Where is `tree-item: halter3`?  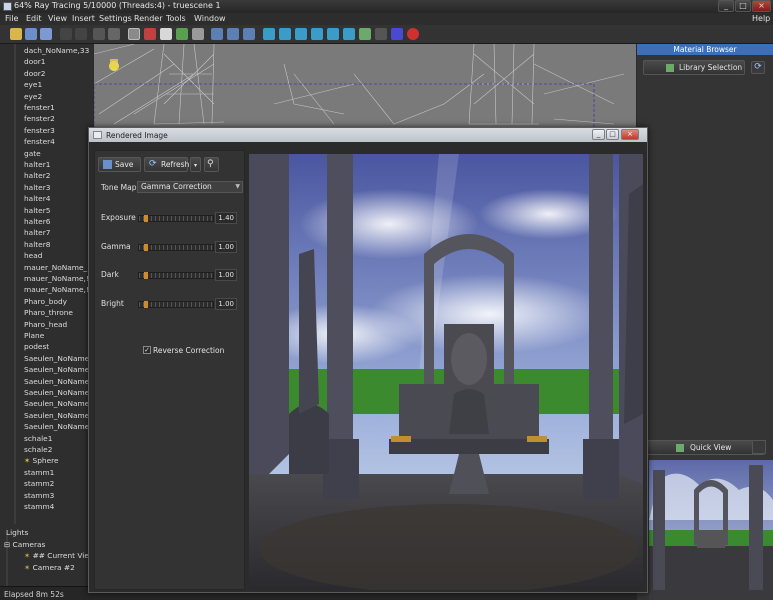 tree-item: halter3 is located at coordinates (37, 187).